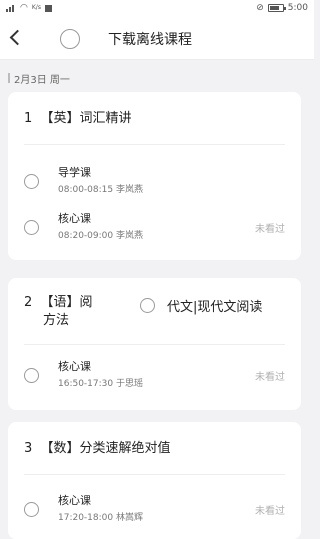  Describe the element at coordinates (74, 172) in the screenshot. I see `lesson-name: 导学课` at that location.